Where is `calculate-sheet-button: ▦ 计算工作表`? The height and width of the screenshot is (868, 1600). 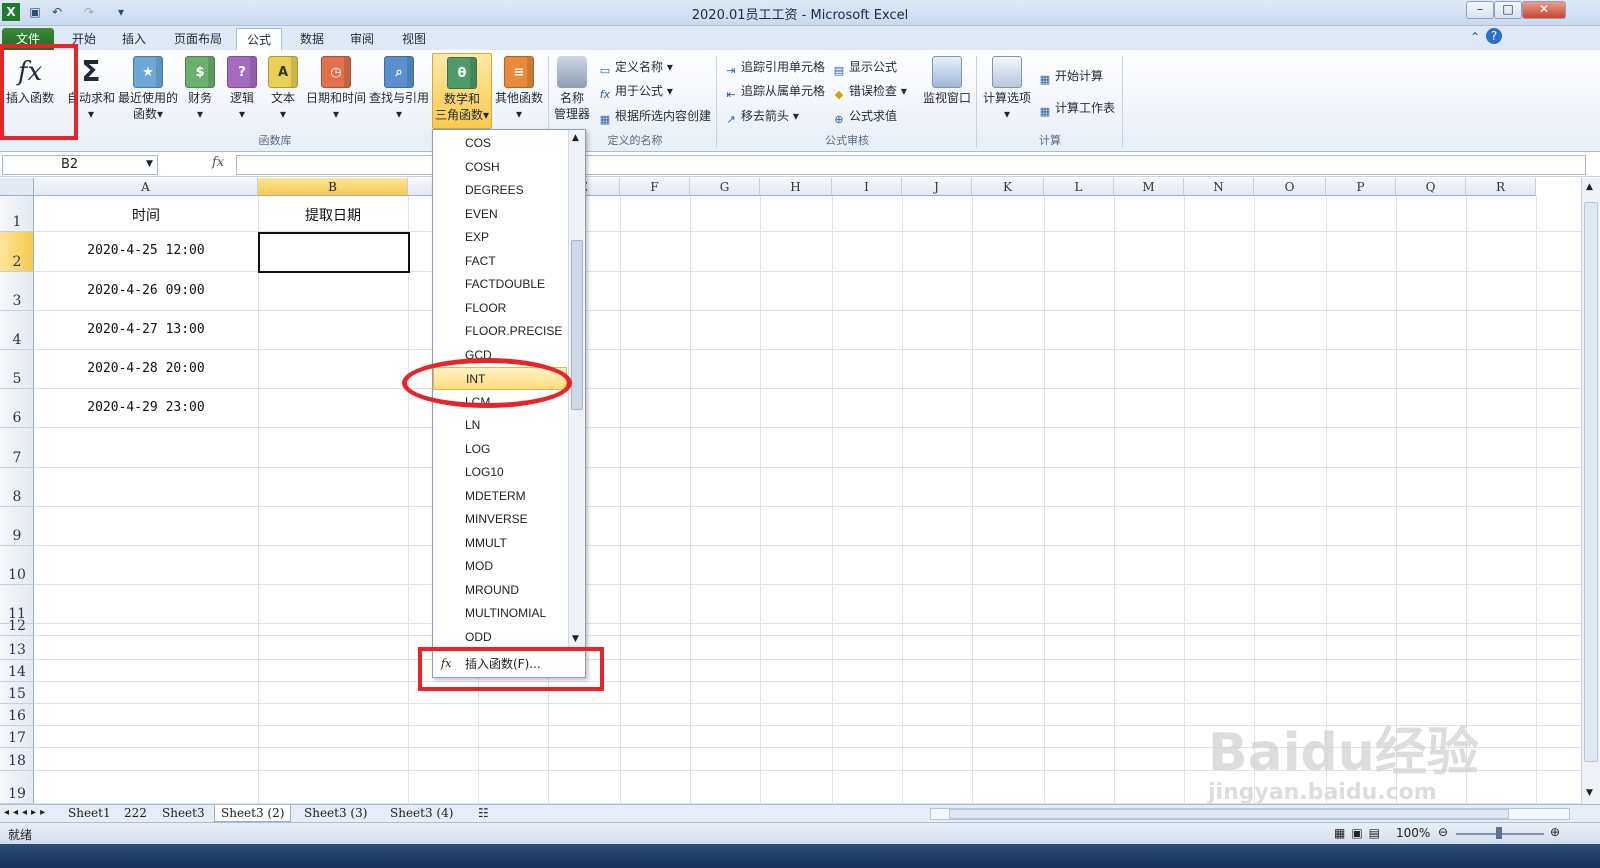 calculate-sheet-button: ▦ 计算工作表 is located at coordinates (1076, 109).